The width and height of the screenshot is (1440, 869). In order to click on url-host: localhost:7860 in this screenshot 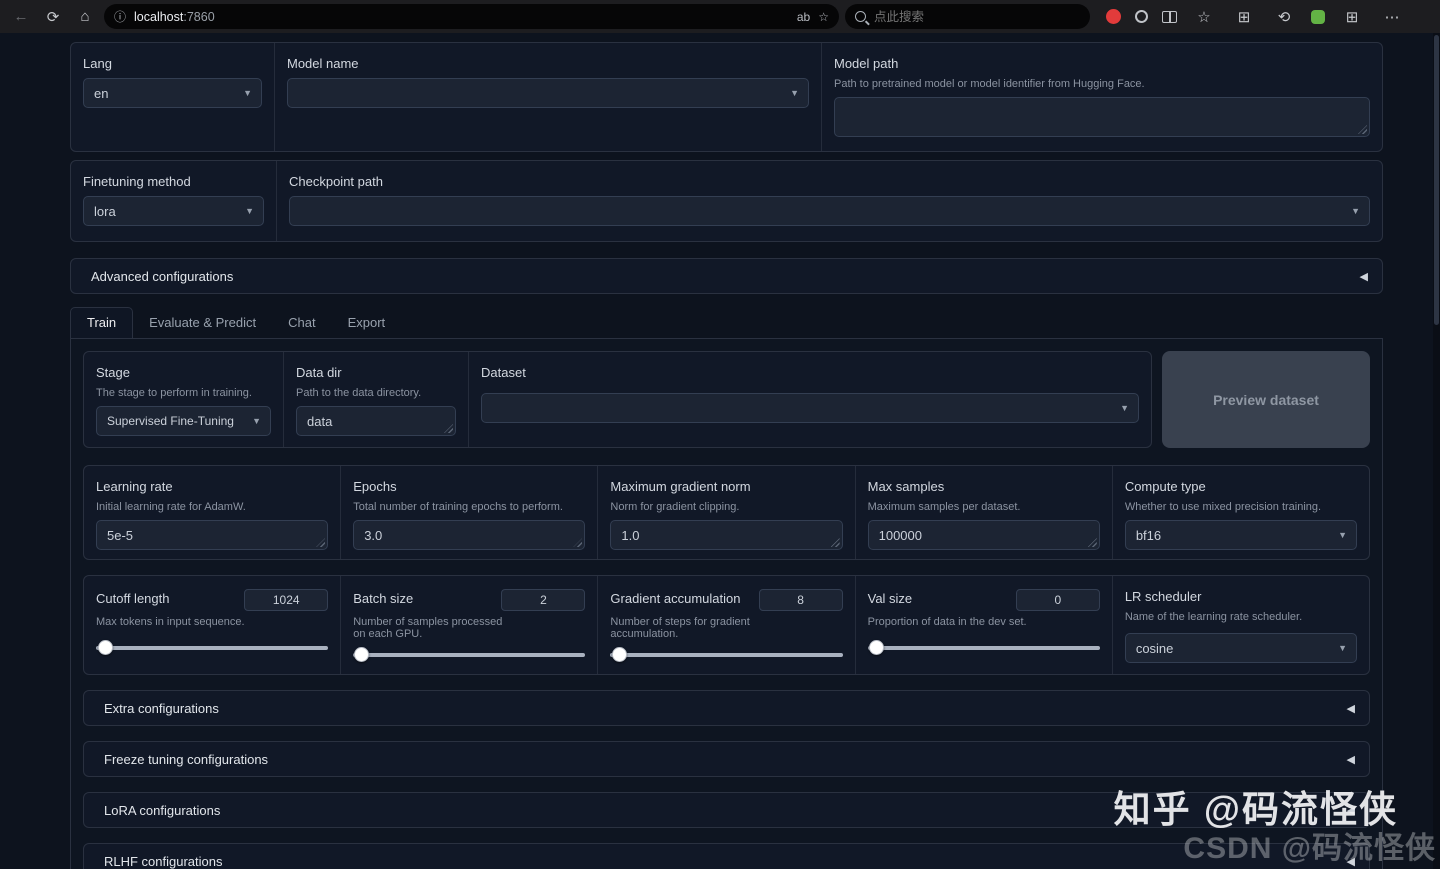, I will do `click(174, 17)`.